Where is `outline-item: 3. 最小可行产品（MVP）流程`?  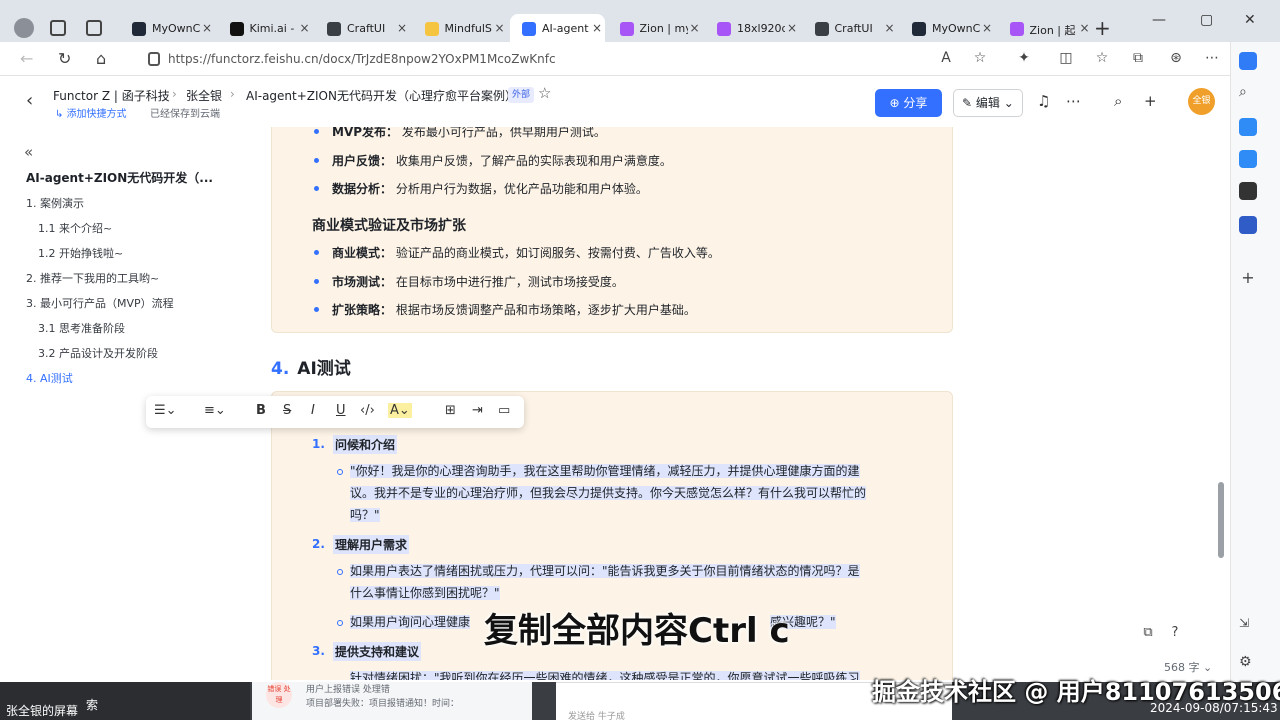 outline-item: 3. 最小可行产品（MVP）流程 is located at coordinates (100, 303).